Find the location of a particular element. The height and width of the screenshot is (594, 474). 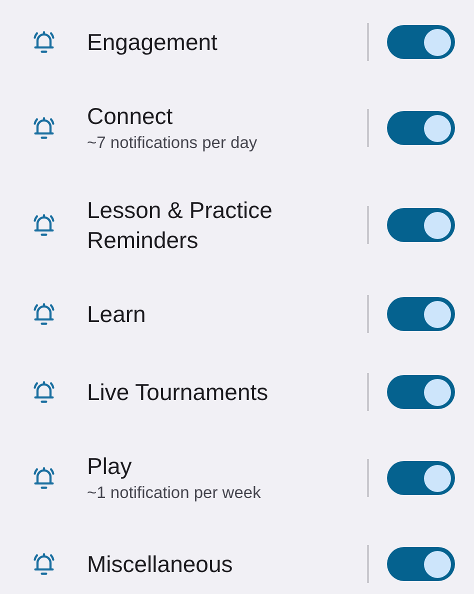

setting-title: Live Tournaments is located at coordinates (178, 392).